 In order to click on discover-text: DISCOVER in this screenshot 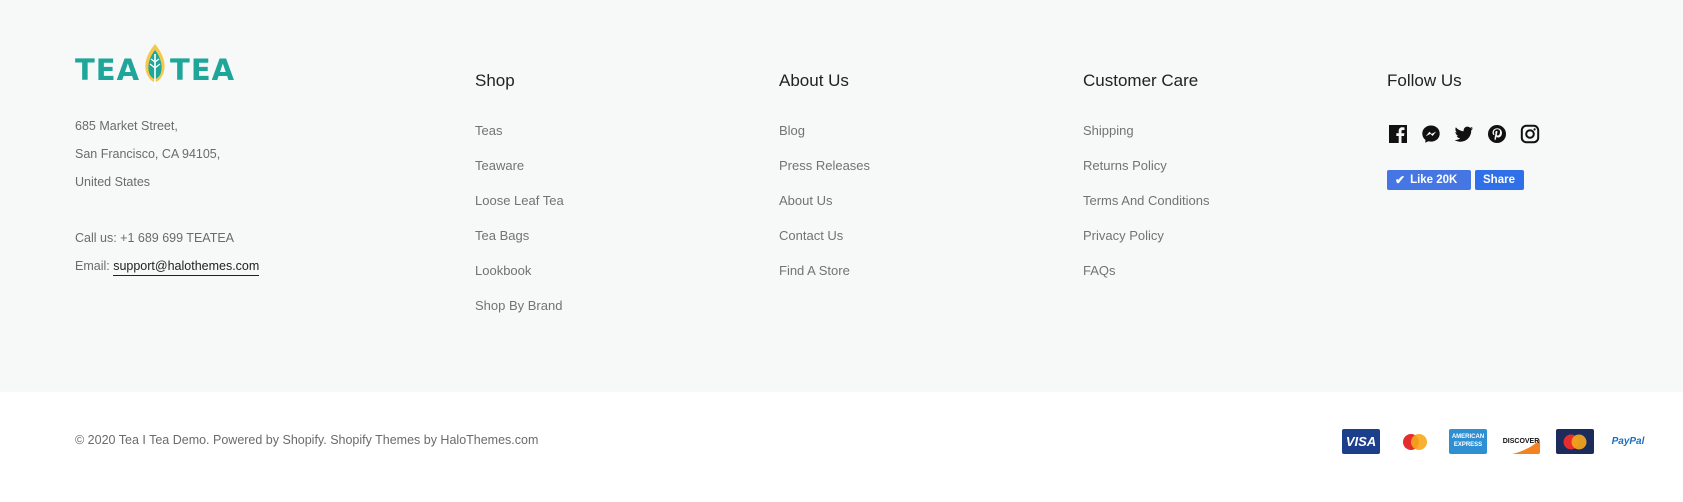, I will do `click(1521, 441)`.